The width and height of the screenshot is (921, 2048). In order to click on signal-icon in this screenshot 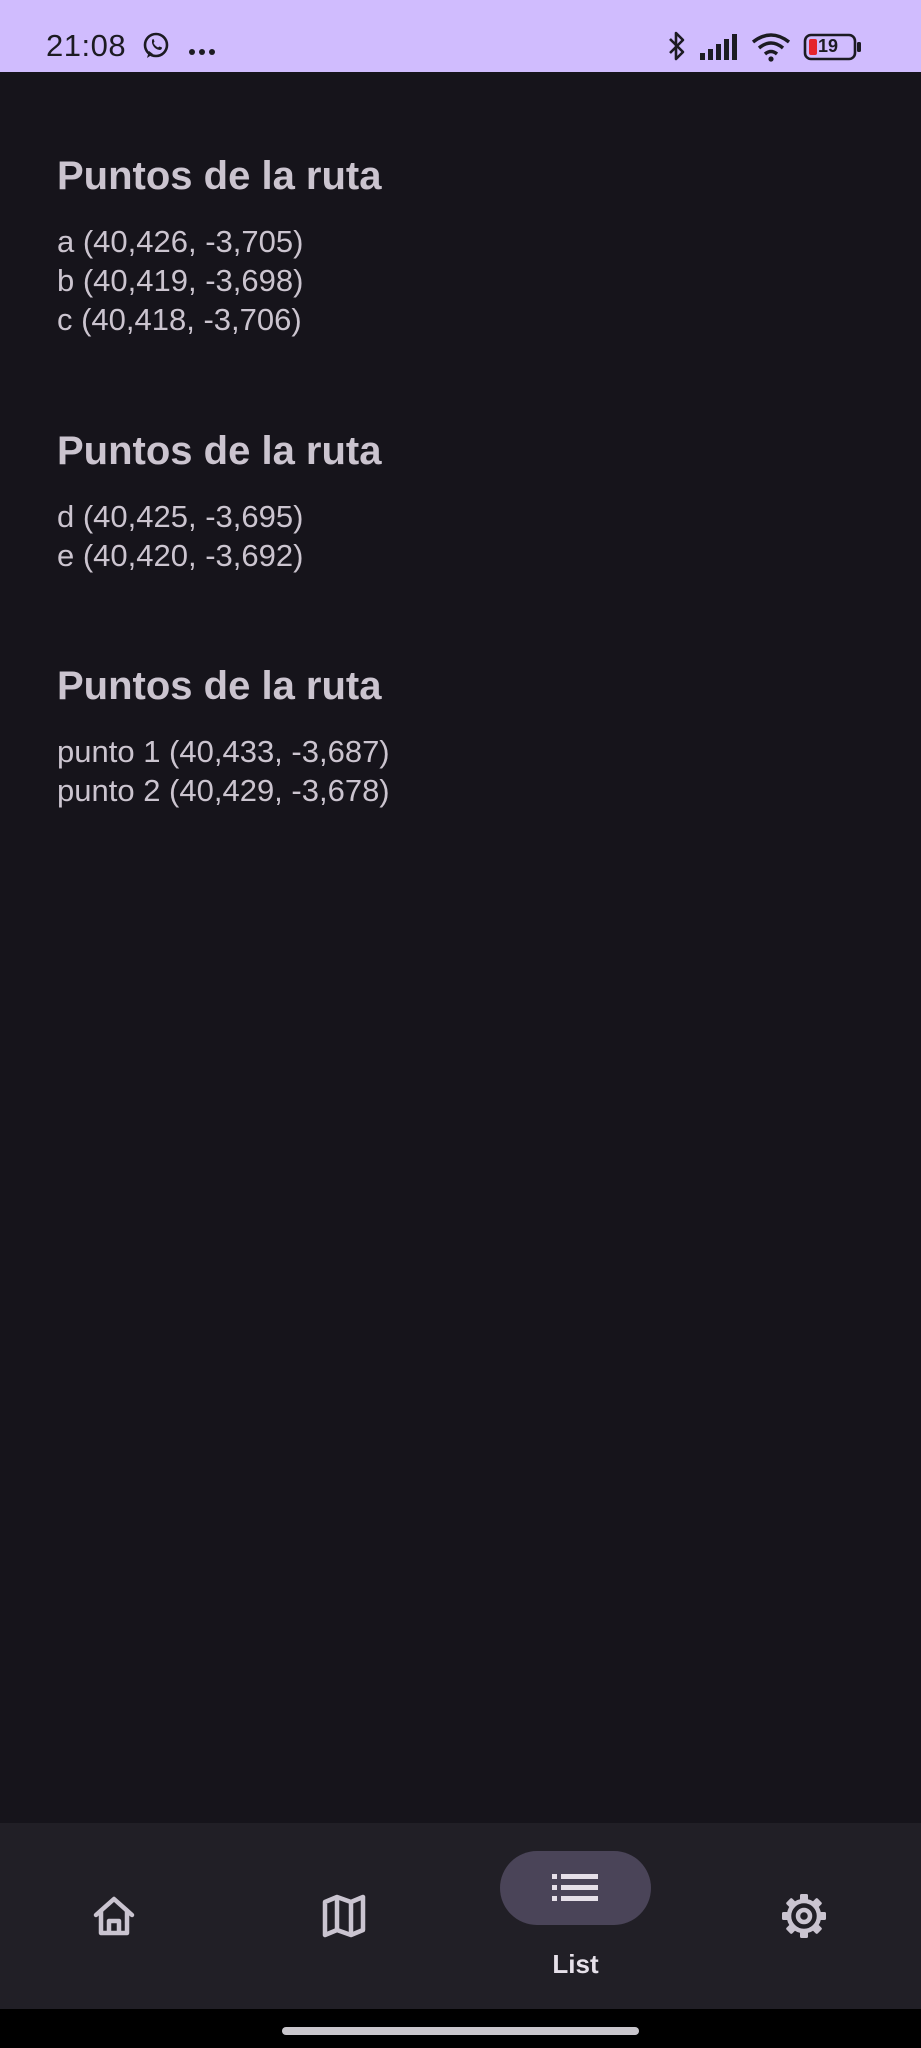, I will do `click(720, 49)`.